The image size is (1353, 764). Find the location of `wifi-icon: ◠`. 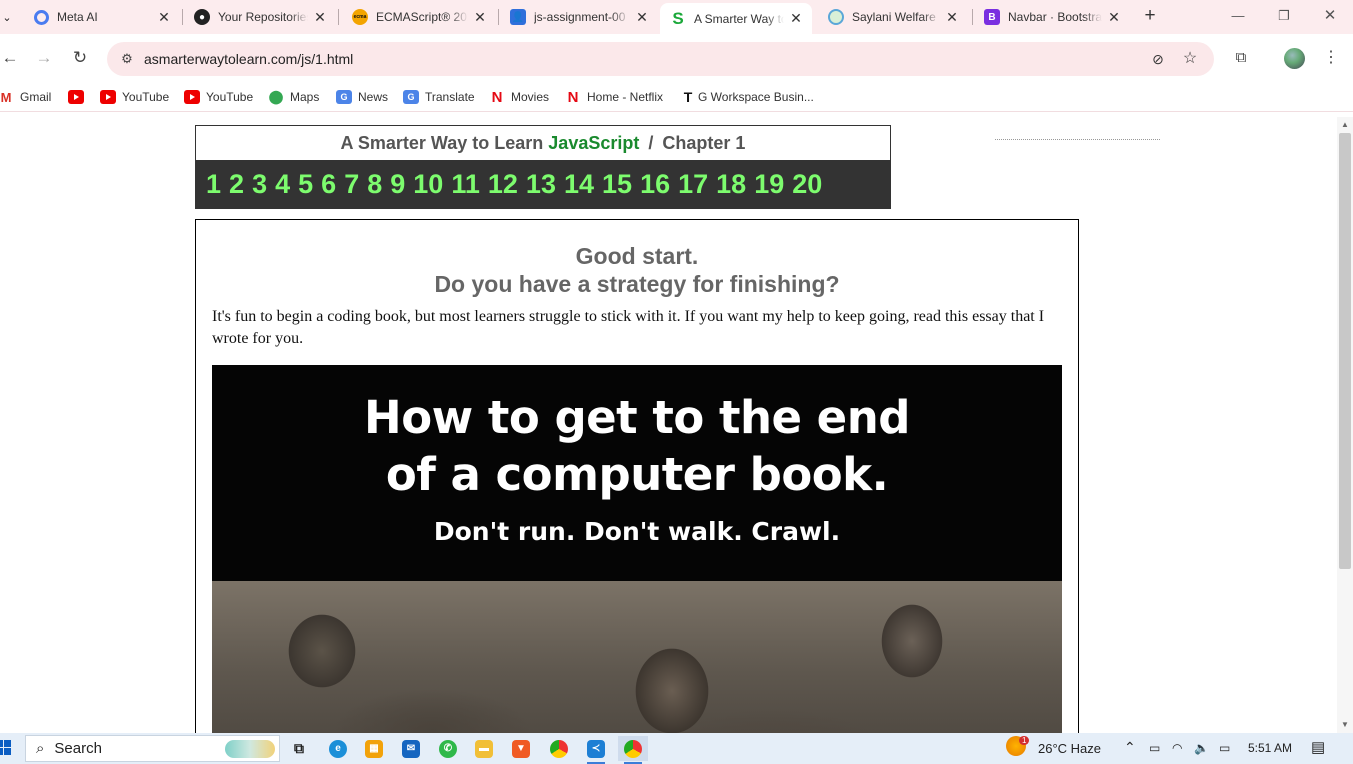

wifi-icon: ◠ is located at coordinates (1177, 748).